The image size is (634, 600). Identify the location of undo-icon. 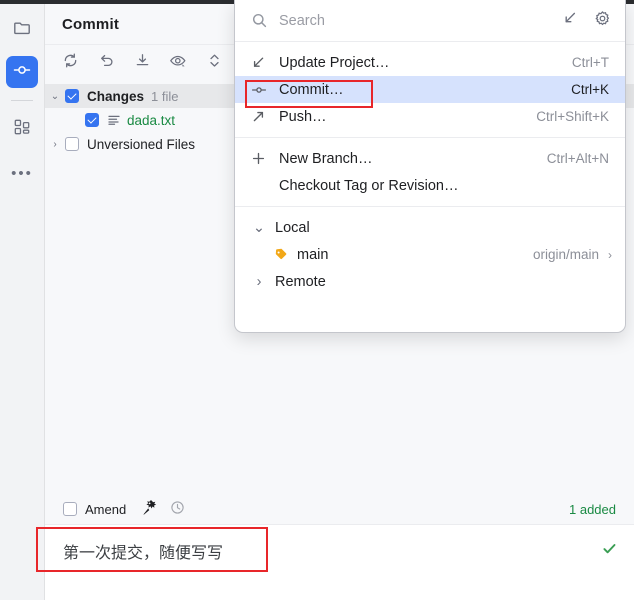
(106, 63).